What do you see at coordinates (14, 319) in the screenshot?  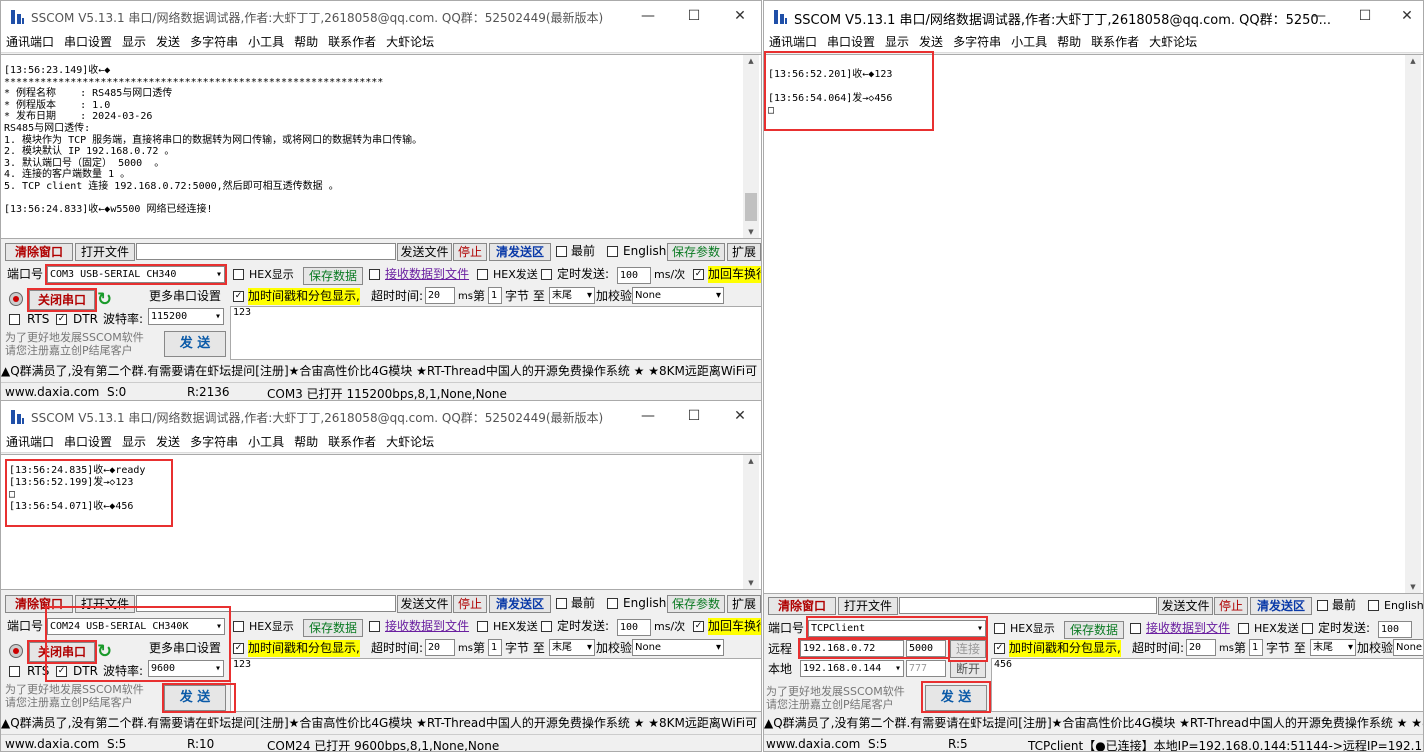 I see `rts-checkbox` at bounding box center [14, 319].